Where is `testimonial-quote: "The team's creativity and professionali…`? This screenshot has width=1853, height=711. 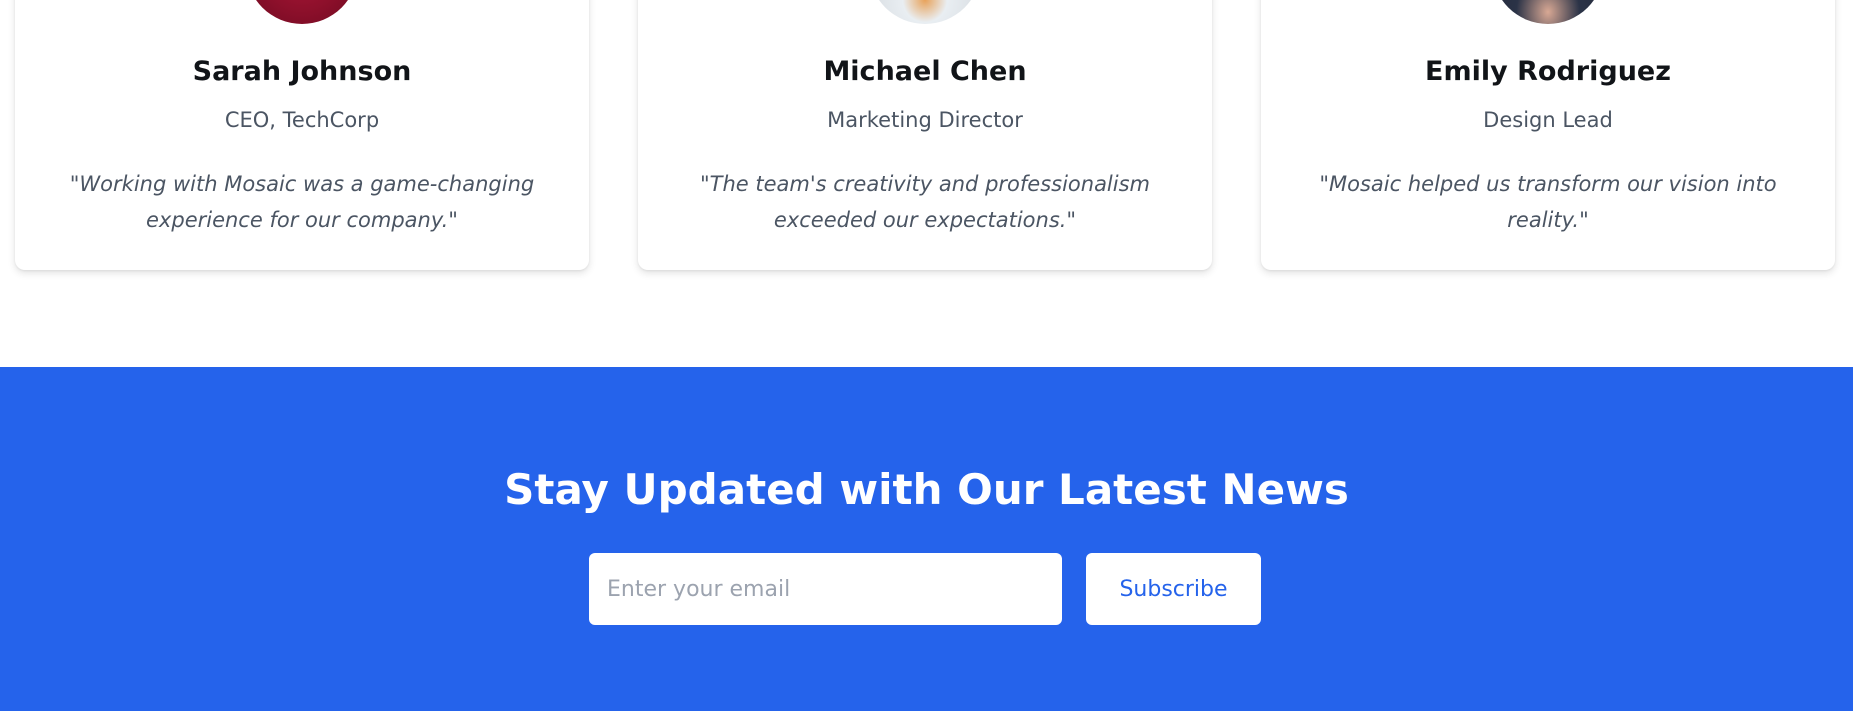
testimonial-quote: "The team's creativity and professionali… is located at coordinates (924, 202).